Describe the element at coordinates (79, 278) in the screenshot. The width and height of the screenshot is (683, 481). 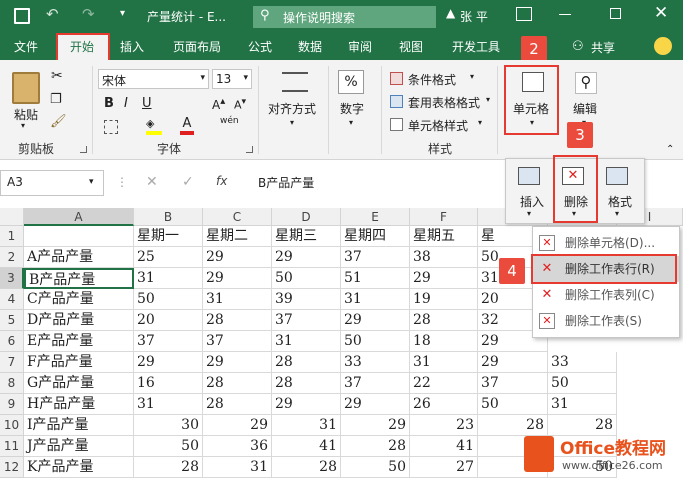
I see `table-cell: B产品产量` at that location.